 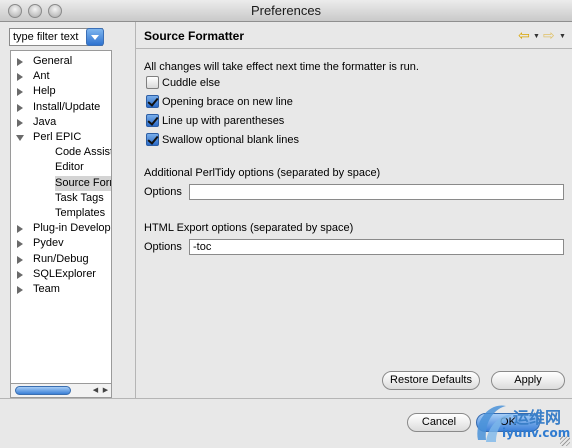 I want to click on tree-item: Task Tags, so click(x=61, y=198).